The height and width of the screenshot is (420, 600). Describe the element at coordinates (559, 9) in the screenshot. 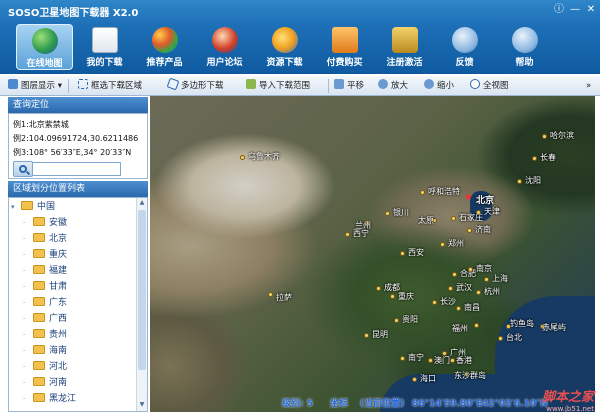

I see `info-icon: ⓘ` at that location.